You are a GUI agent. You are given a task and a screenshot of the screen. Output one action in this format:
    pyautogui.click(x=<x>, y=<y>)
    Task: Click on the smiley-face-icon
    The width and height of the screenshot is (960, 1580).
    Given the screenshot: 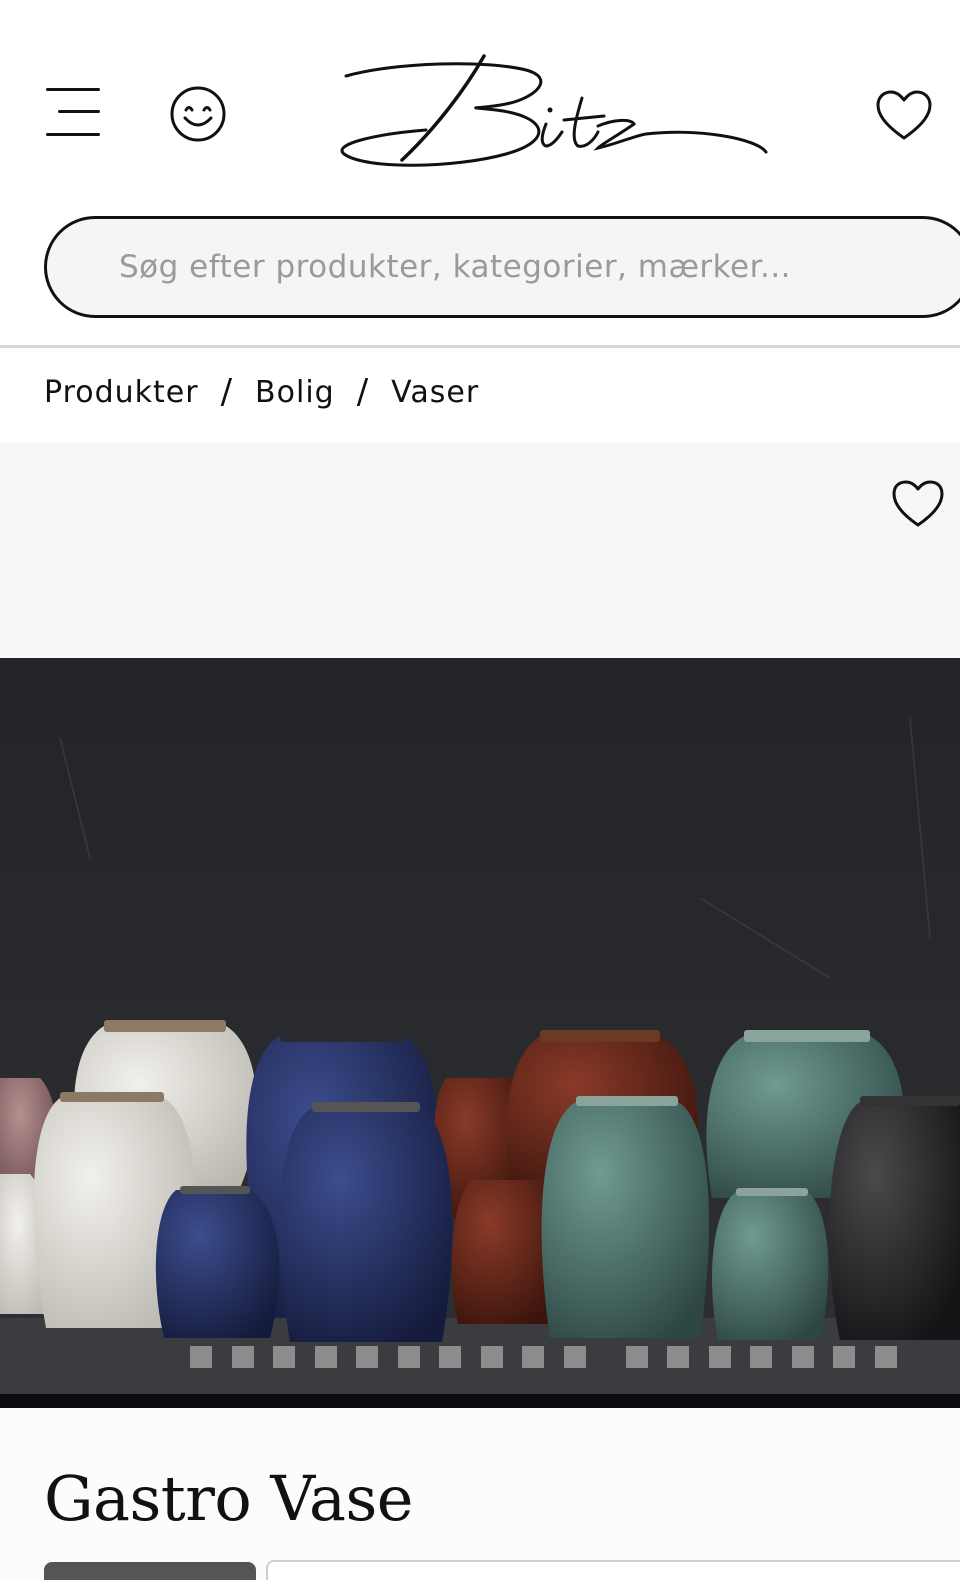 What is the action you would take?
    pyautogui.click(x=198, y=114)
    